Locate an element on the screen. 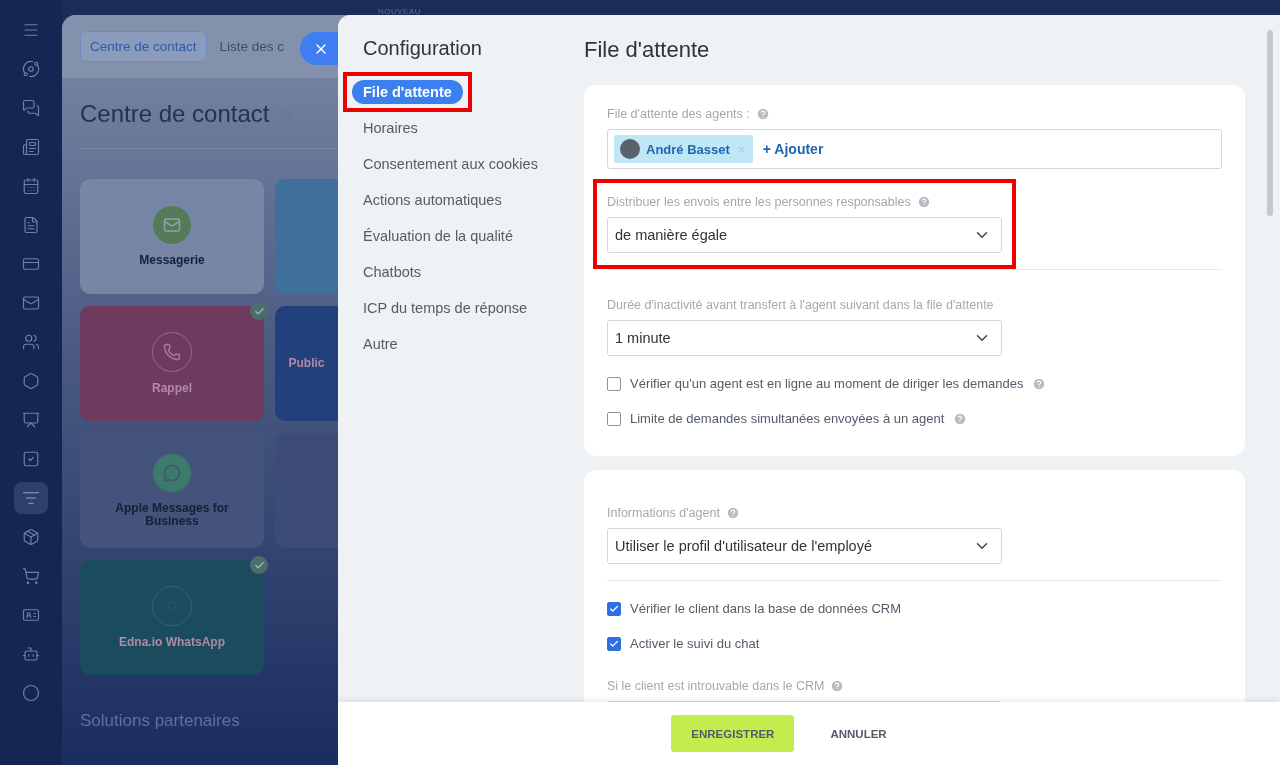 Image resolution: width=1280 pixels, height=765 pixels. select-field: Utiliser le profil d'utilisateur de l'employé is located at coordinates (804, 546).